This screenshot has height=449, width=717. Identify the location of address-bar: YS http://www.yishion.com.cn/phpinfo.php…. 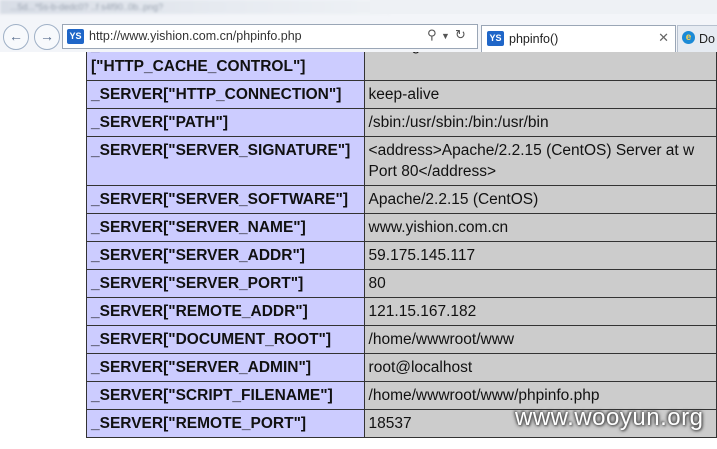
(270, 36).